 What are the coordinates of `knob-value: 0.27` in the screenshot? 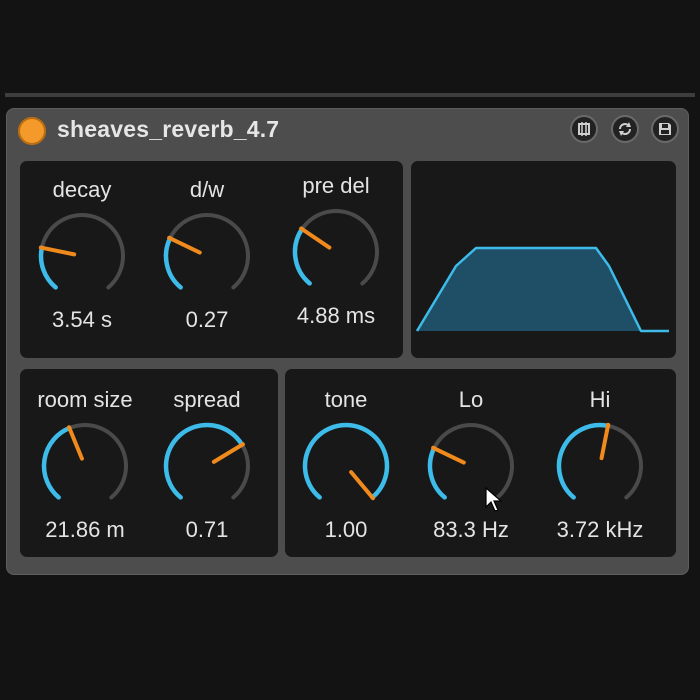 It's located at (207, 319).